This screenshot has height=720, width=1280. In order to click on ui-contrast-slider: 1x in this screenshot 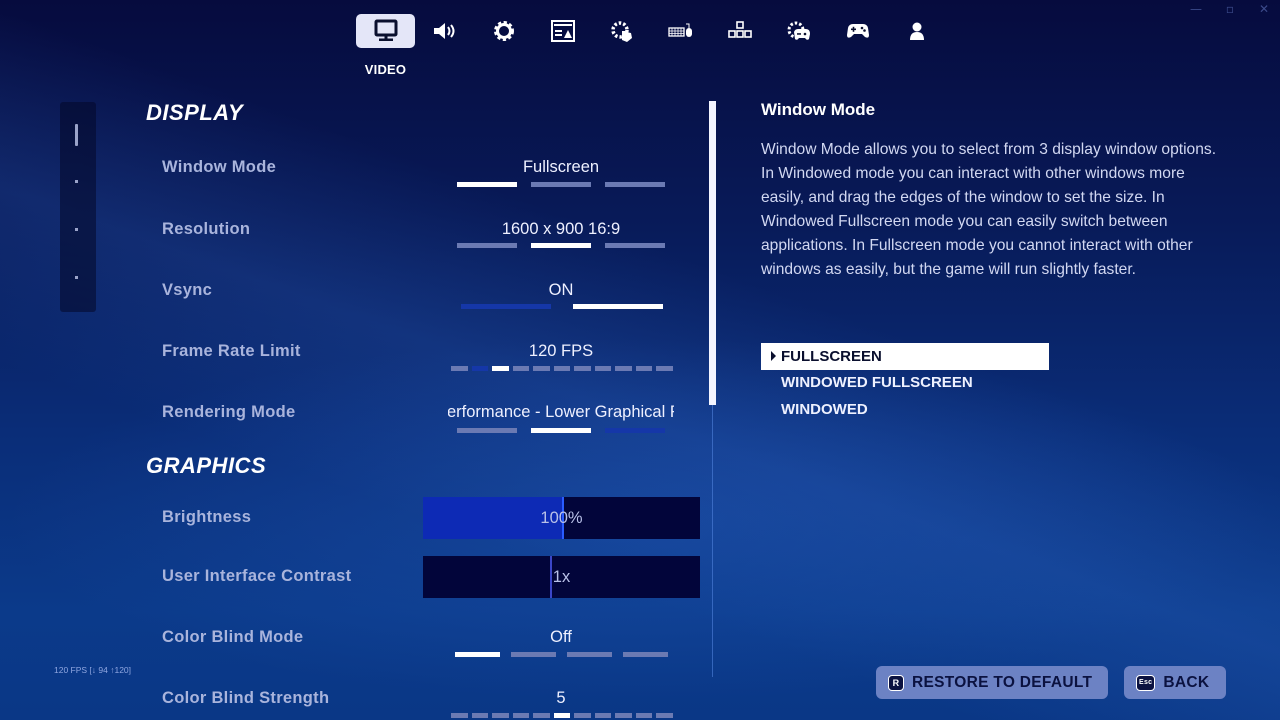, I will do `click(561, 577)`.